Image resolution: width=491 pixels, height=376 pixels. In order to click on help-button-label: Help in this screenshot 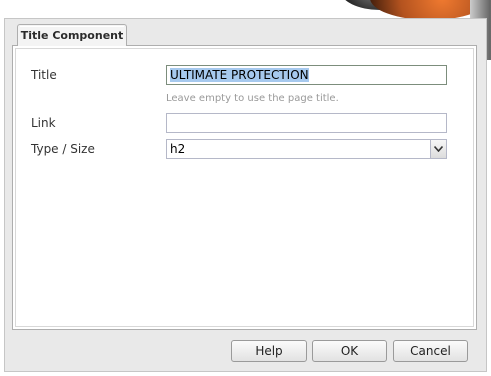, I will do `click(269, 351)`.